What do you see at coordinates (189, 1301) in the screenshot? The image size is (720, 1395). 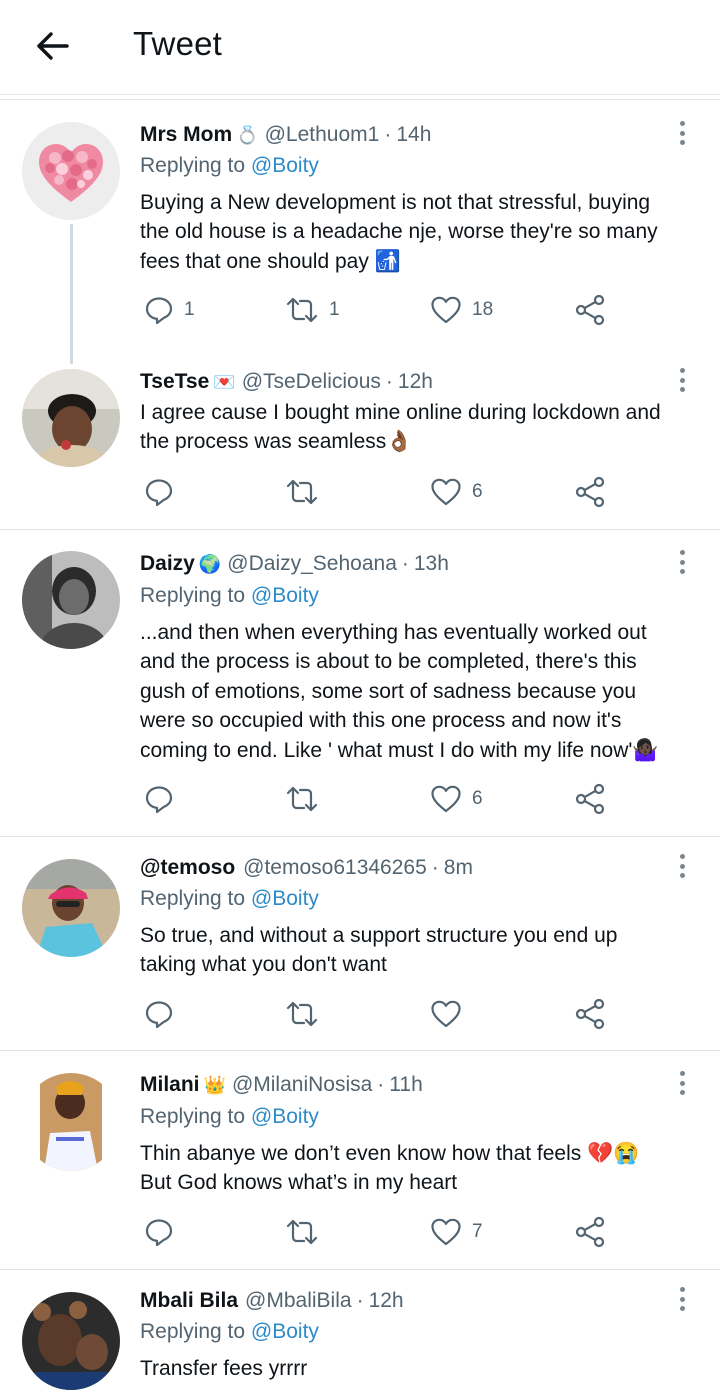 I see `display-name: Mbali Bila` at bounding box center [189, 1301].